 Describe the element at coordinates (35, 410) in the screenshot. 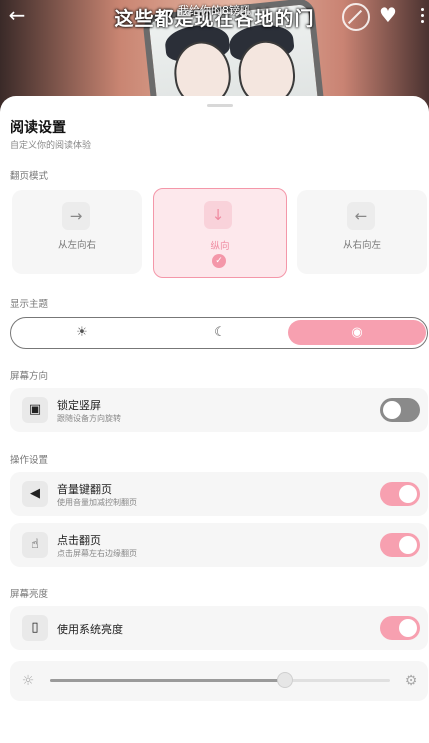

I see `phone-lock-icon: ▣` at that location.